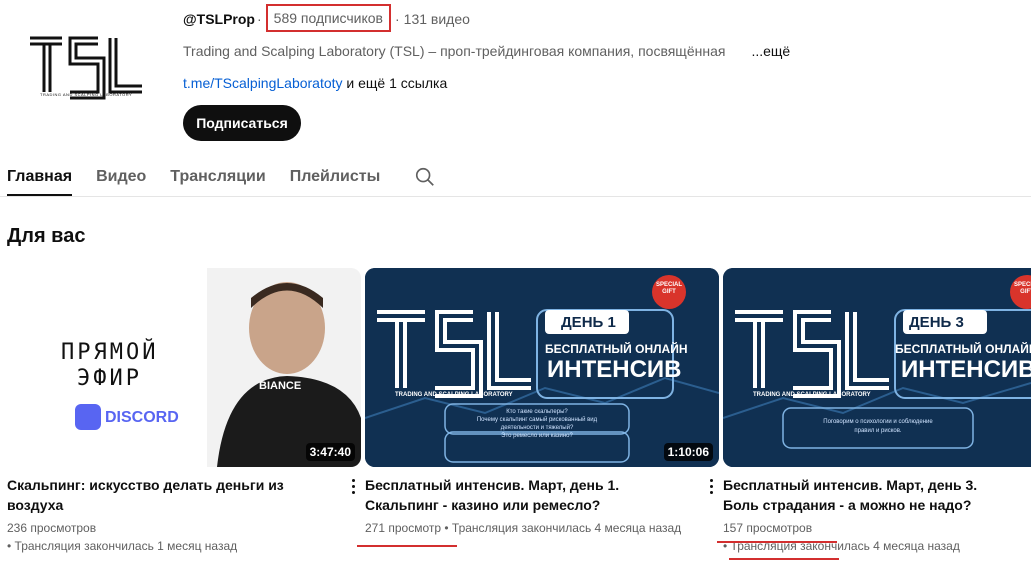 Image resolution: width=1031 pixels, height=567 pixels. Describe the element at coordinates (770, 51) in the screenshot. I see `description-more-link: ...ещё` at that location.